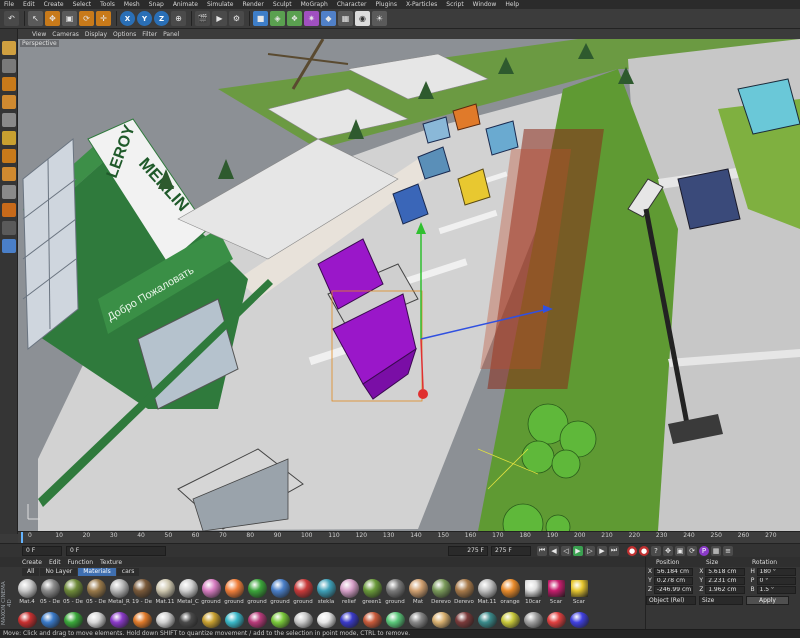 The image size is (800, 638). Describe the element at coordinates (464, 592) in the screenshot. I see `material-swatch: Derevo` at that location.